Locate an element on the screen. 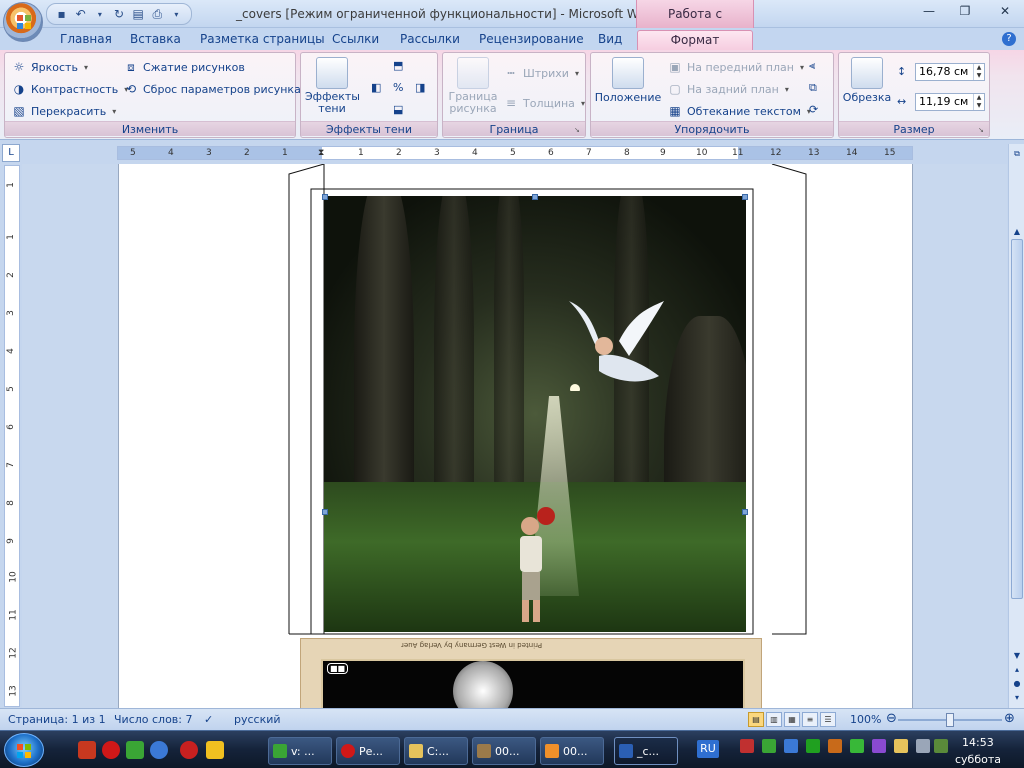  vertical-scrollbar: ⧉ ▲ ▼ ▴ ● ▾ is located at coordinates (1016, 426).